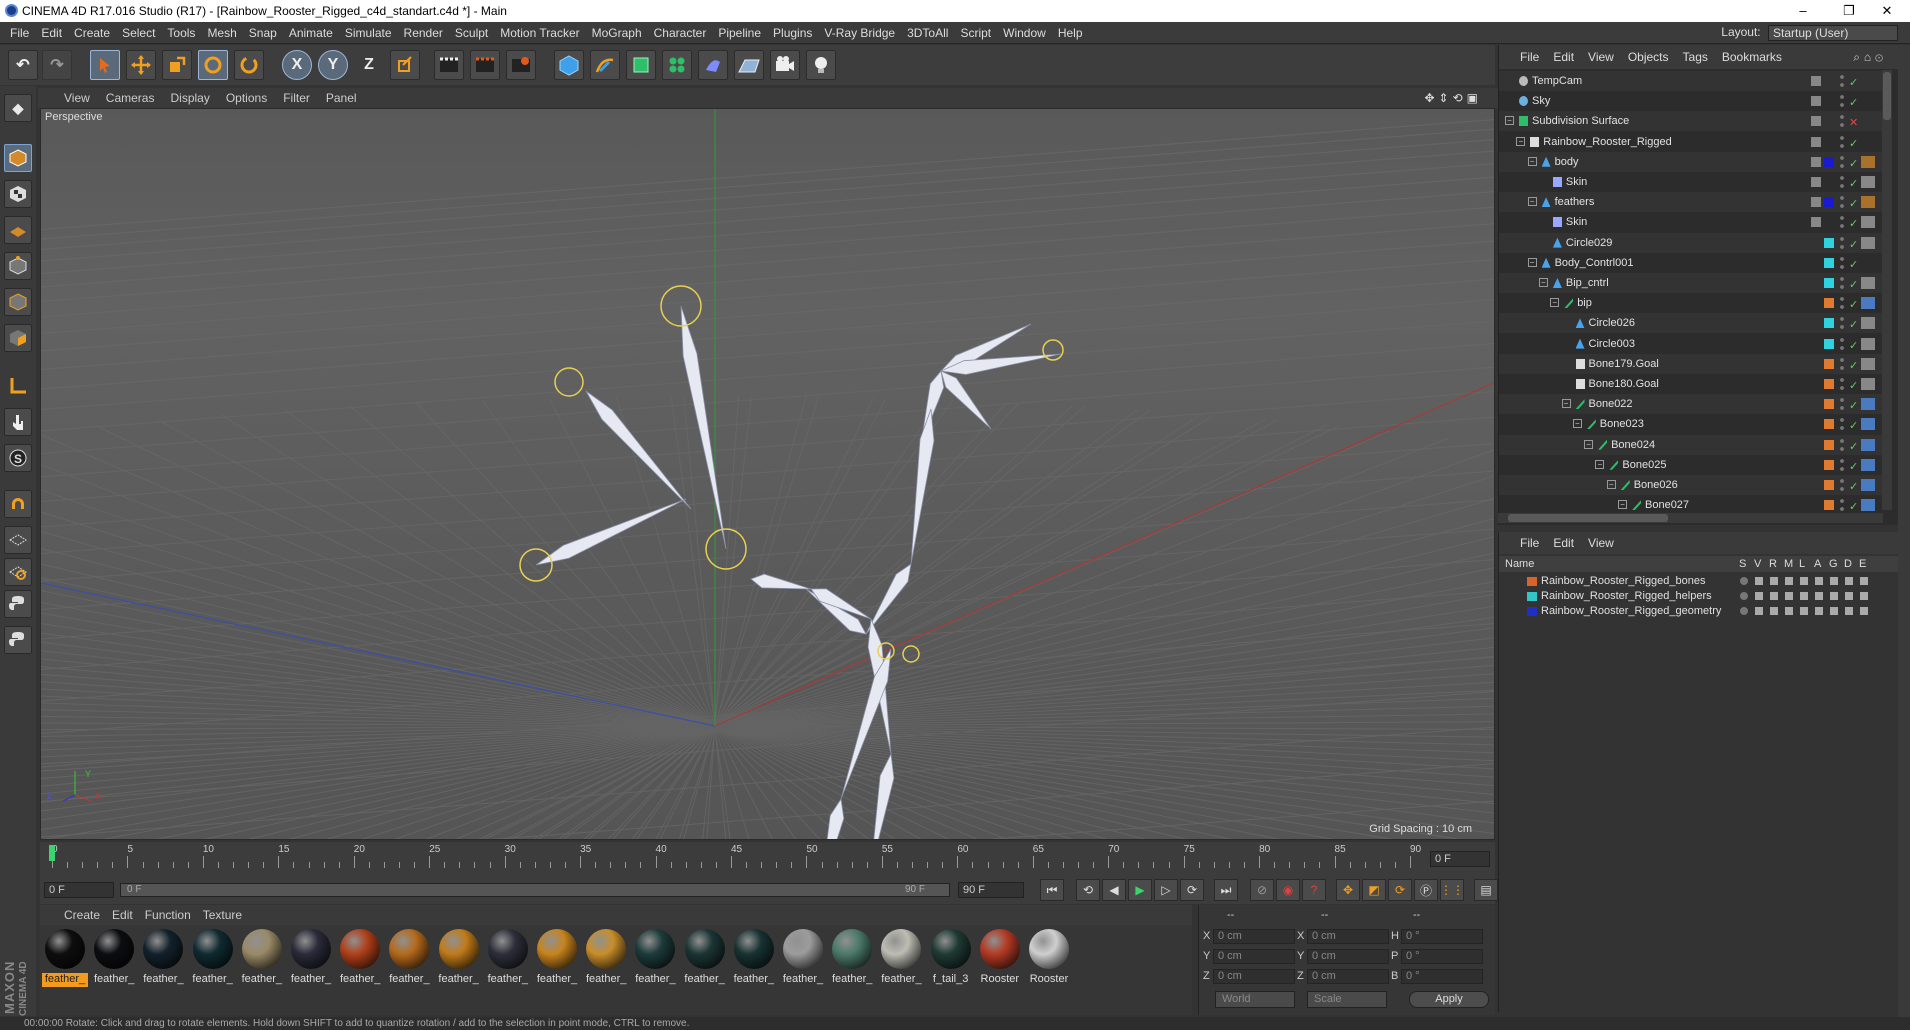  What do you see at coordinates (927, 33) in the screenshot?
I see `menu-3dtoall: 3DToAll` at bounding box center [927, 33].